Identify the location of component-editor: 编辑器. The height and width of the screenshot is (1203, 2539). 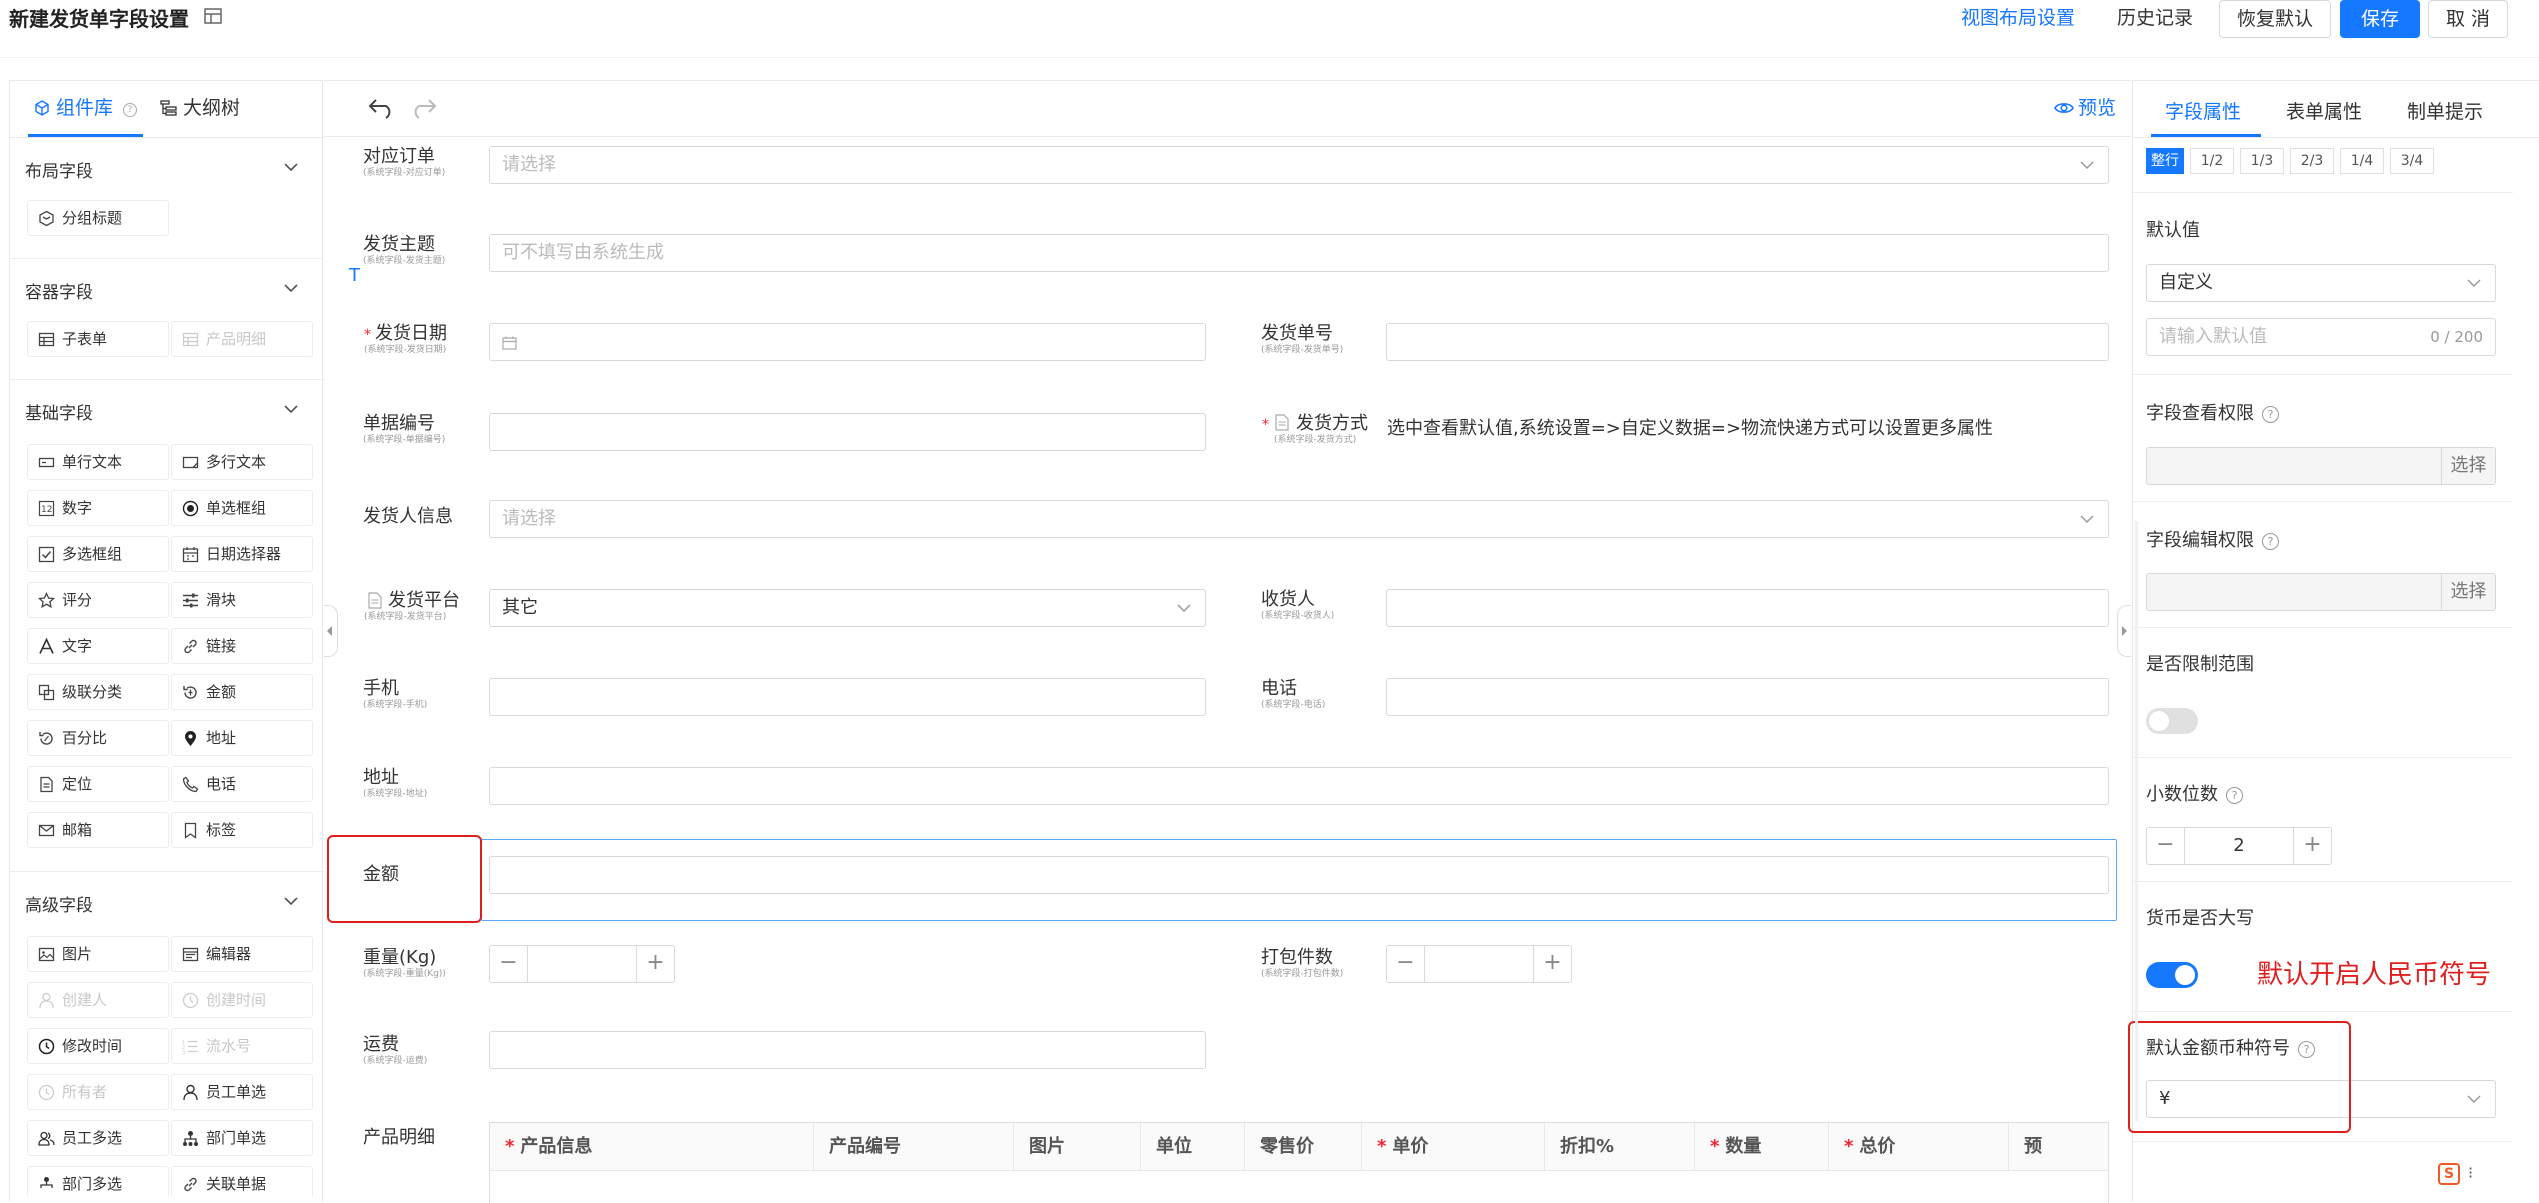
(242, 954).